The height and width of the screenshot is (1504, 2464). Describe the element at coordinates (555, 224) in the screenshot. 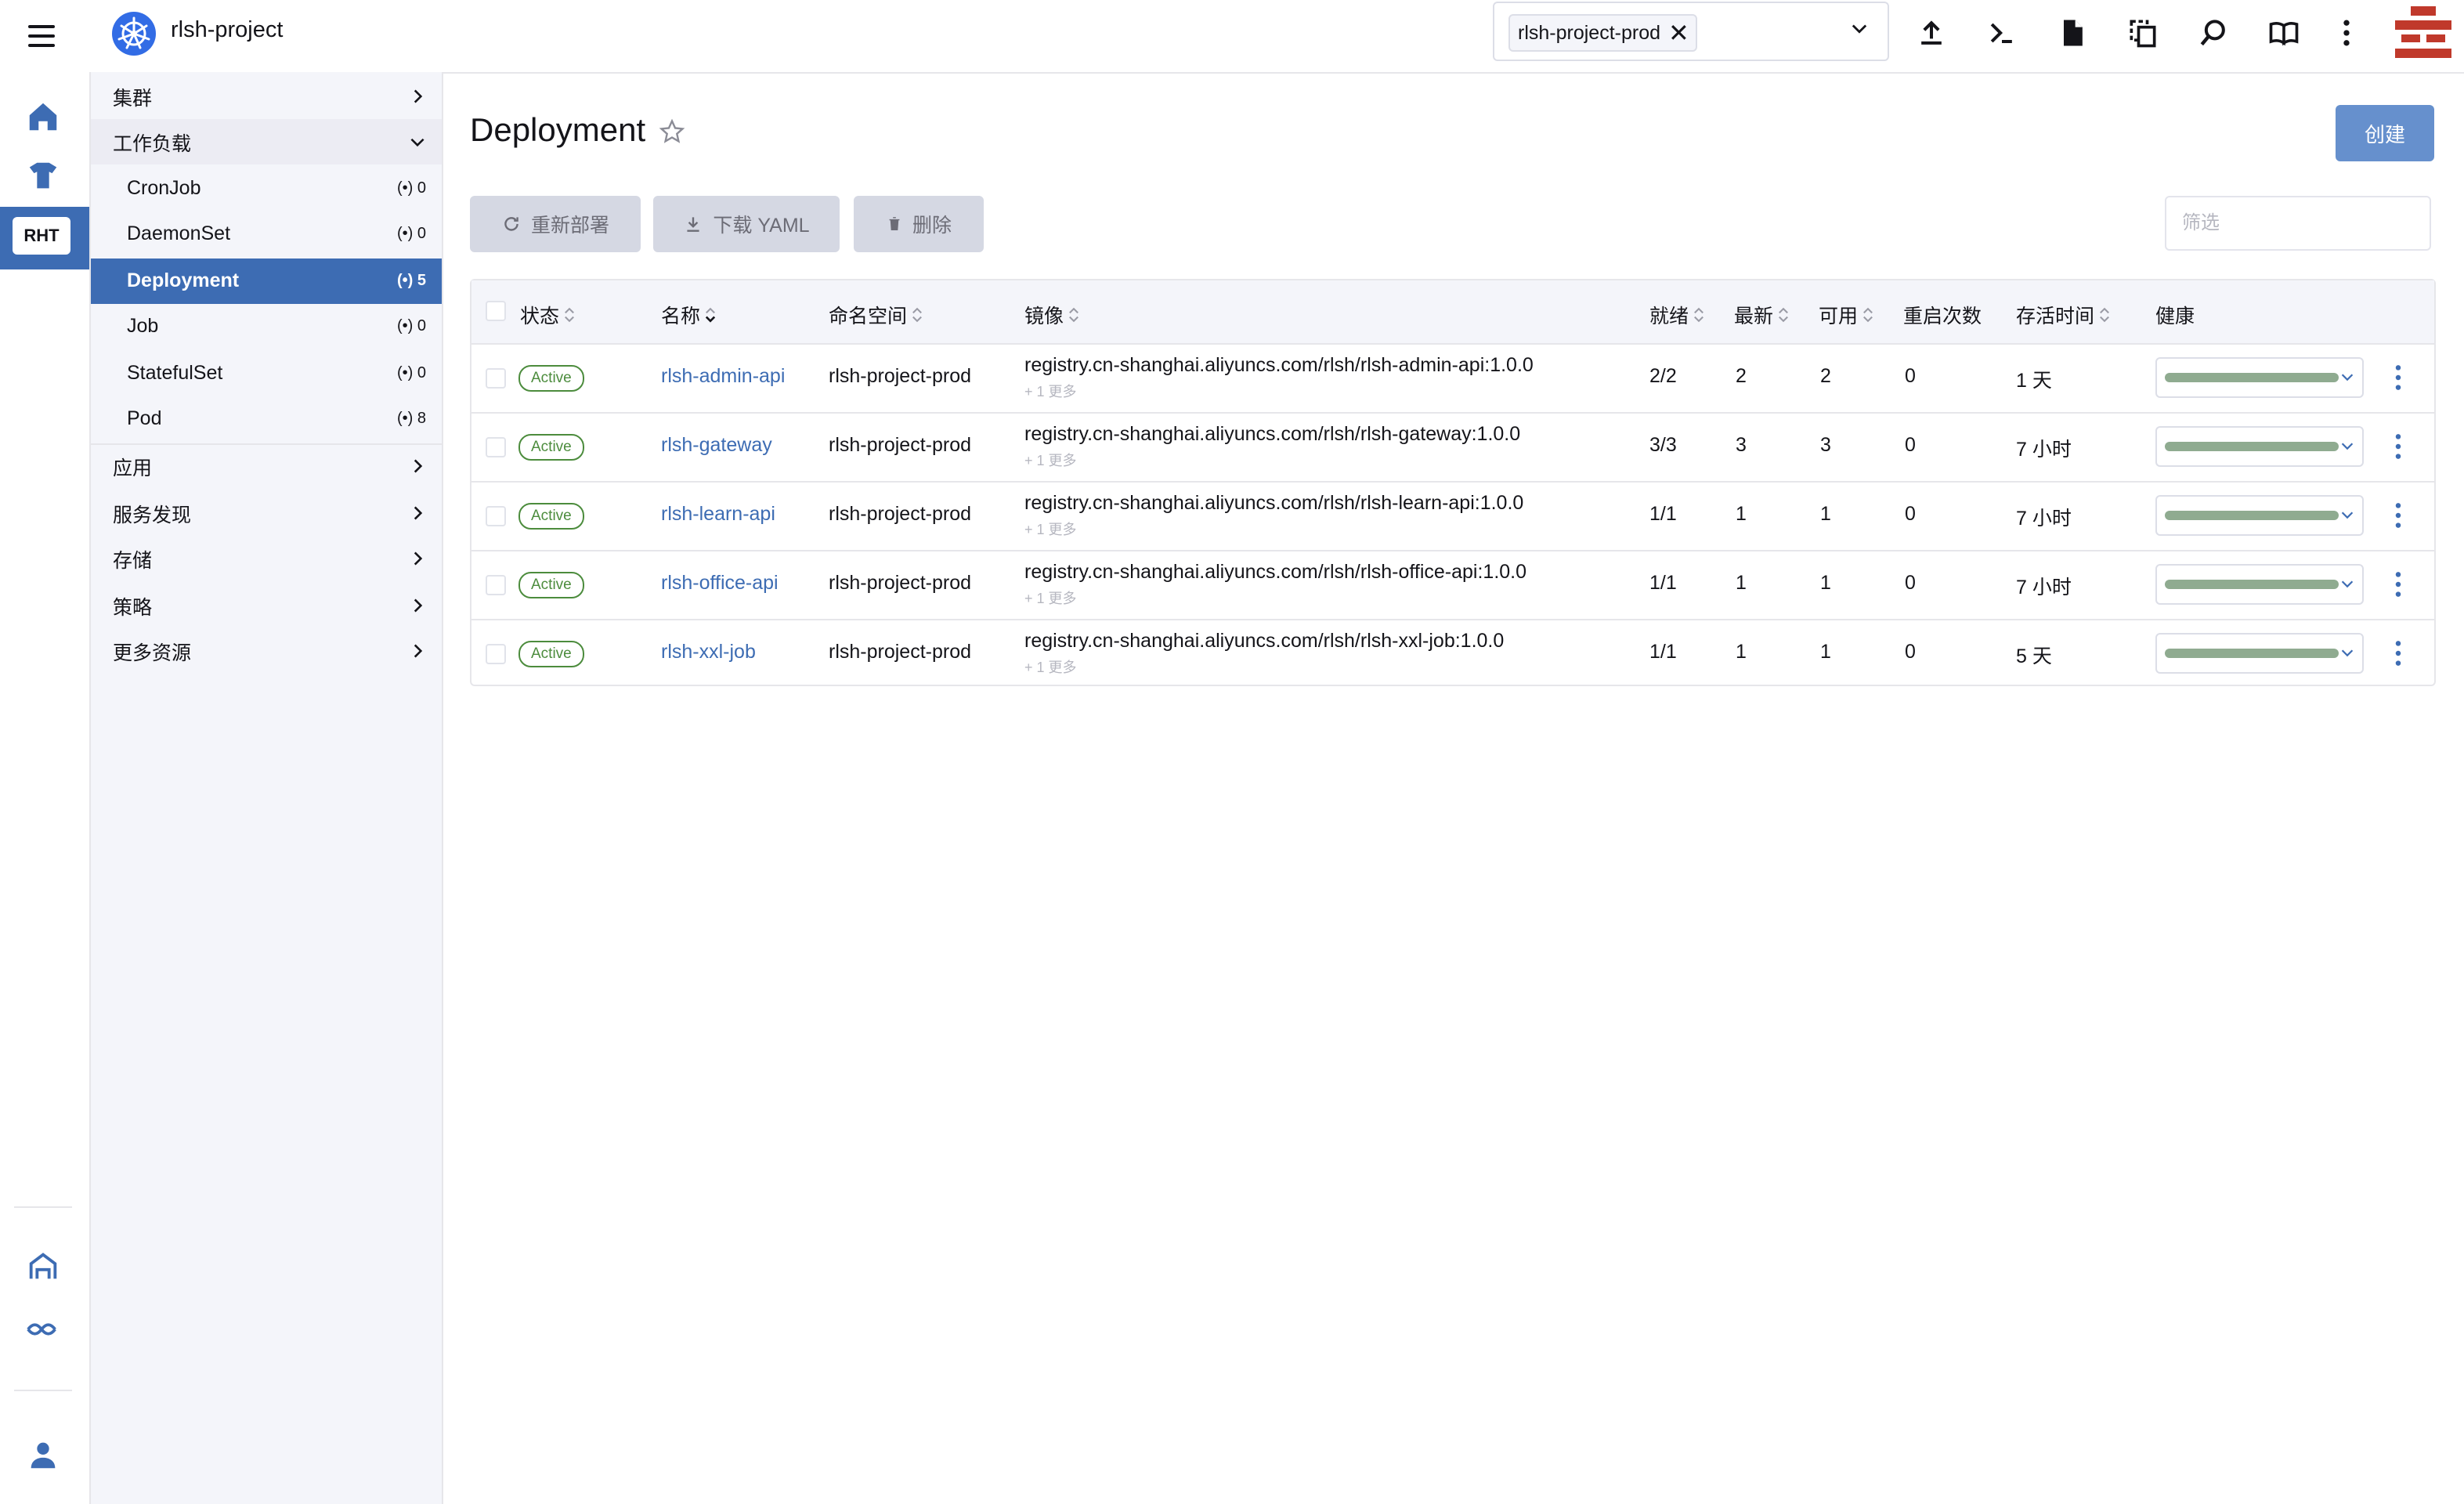

I see `redeploy-button: 重新部署` at that location.